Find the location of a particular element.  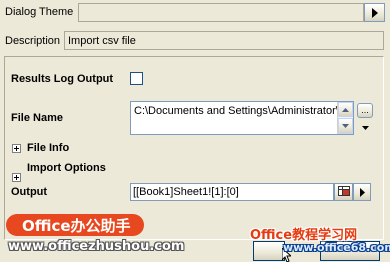

right-watermark-url: www.office68.com is located at coordinates (336, 247).